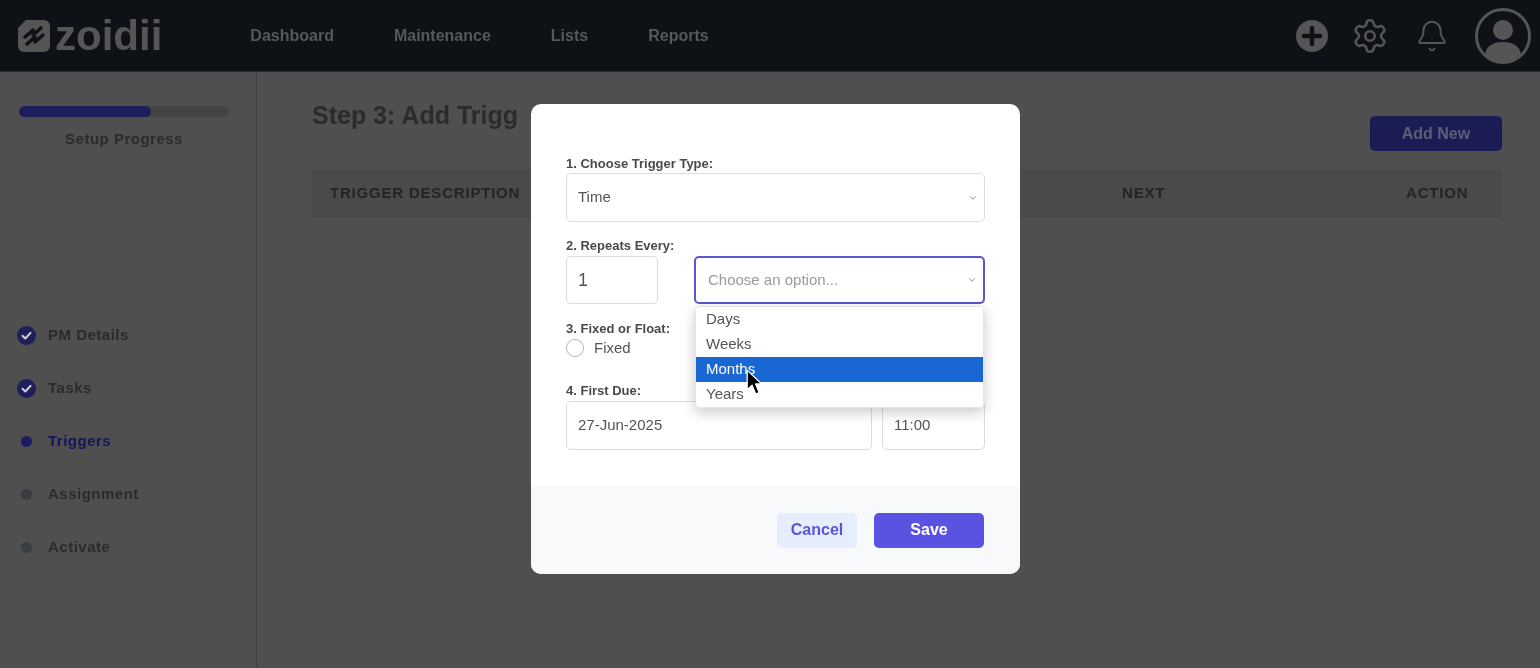  I want to click on save-button: Save, so click(929, 530).